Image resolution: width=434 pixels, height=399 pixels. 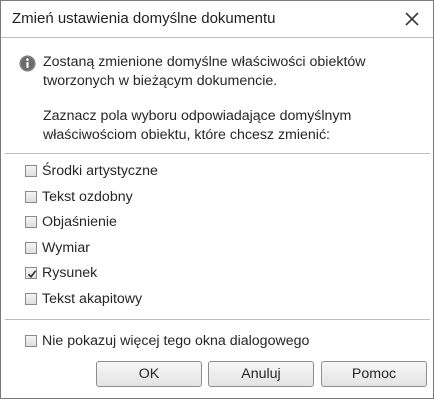 I want to click on close-button, so click(x=412, y=19).